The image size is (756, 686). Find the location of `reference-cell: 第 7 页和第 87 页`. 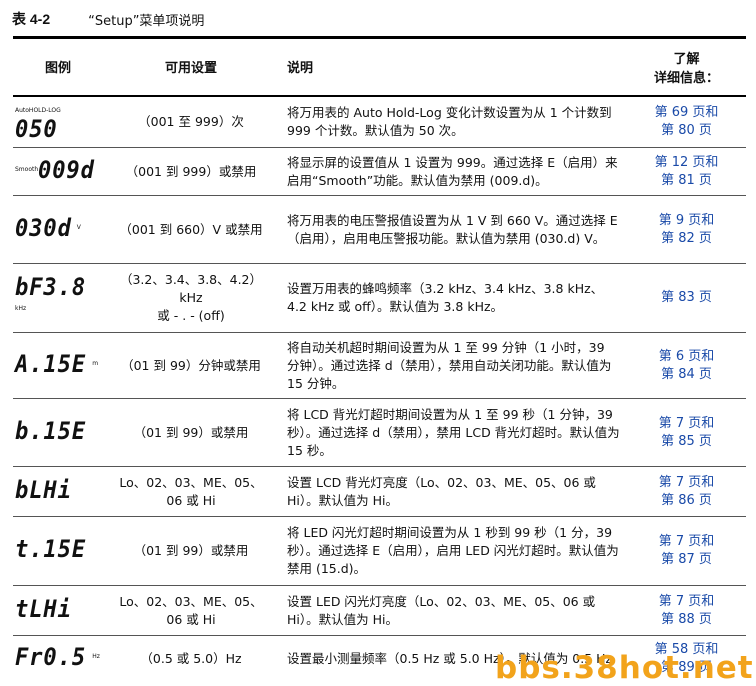

reference-cell: 第 7 页和第 87 页 is located at coordinates (686, 551).